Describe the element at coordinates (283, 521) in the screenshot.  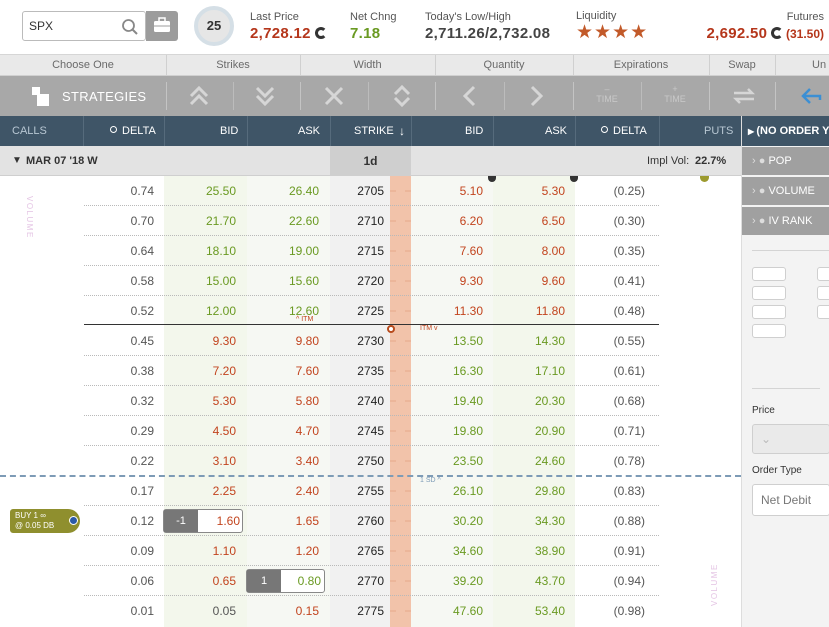
I see `call-ask-cell: 1.65` at that location.